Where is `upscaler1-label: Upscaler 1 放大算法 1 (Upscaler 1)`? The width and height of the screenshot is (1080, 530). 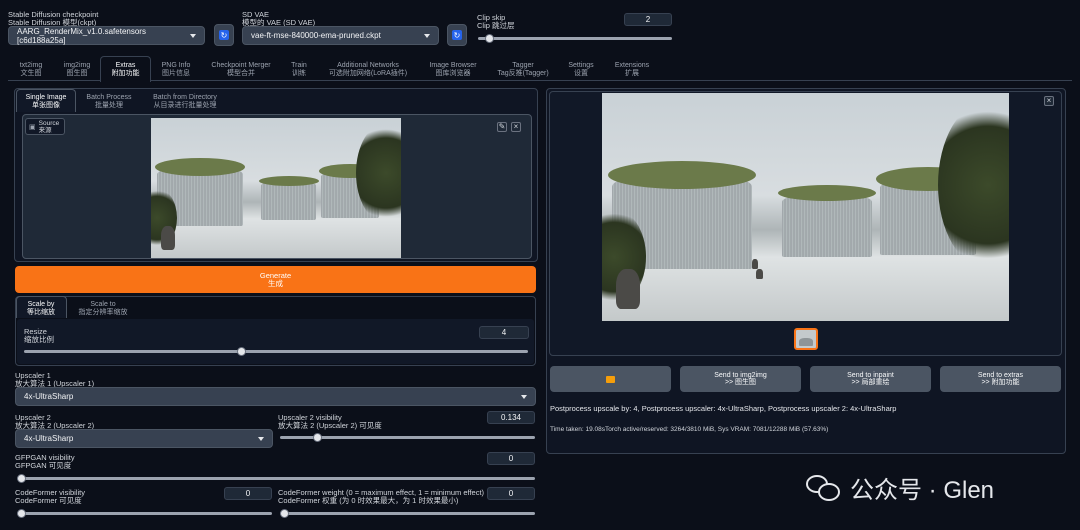 upscaler1-label: Upscaler 1 放大算法 1 (Upscaler 1) is located at coordinates (55, 379).